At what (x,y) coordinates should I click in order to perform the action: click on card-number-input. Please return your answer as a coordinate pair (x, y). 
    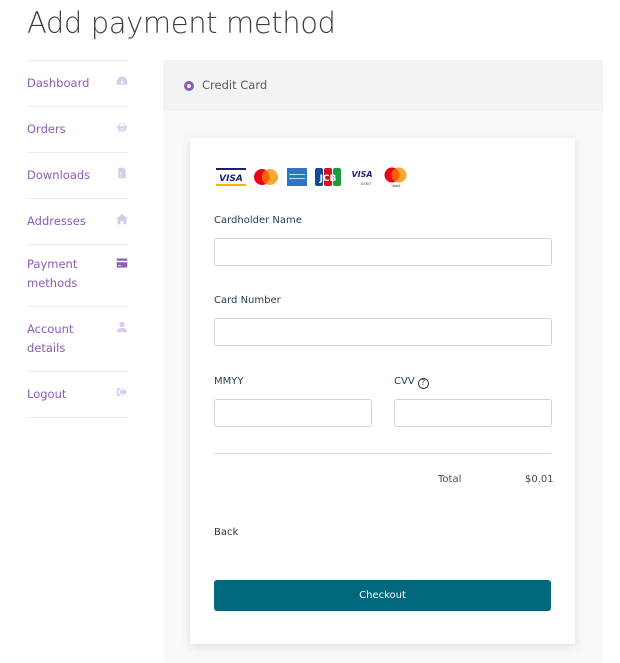
    Looking at the image, I should click on (383, 332).